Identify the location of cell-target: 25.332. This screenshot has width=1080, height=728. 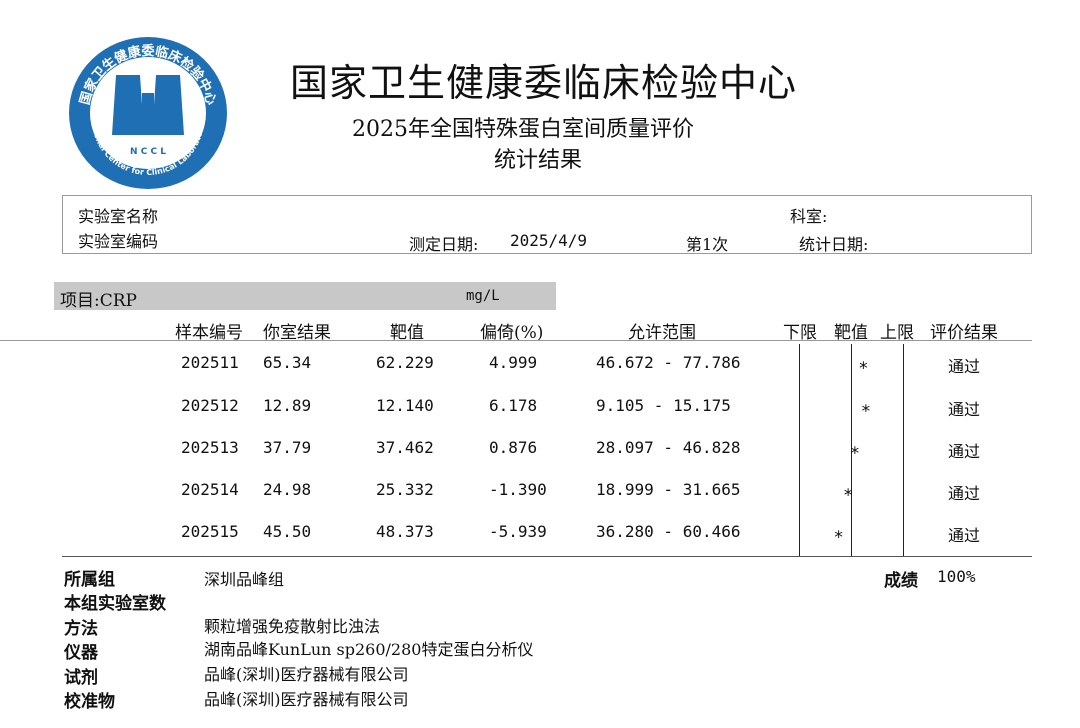
(405, 489).